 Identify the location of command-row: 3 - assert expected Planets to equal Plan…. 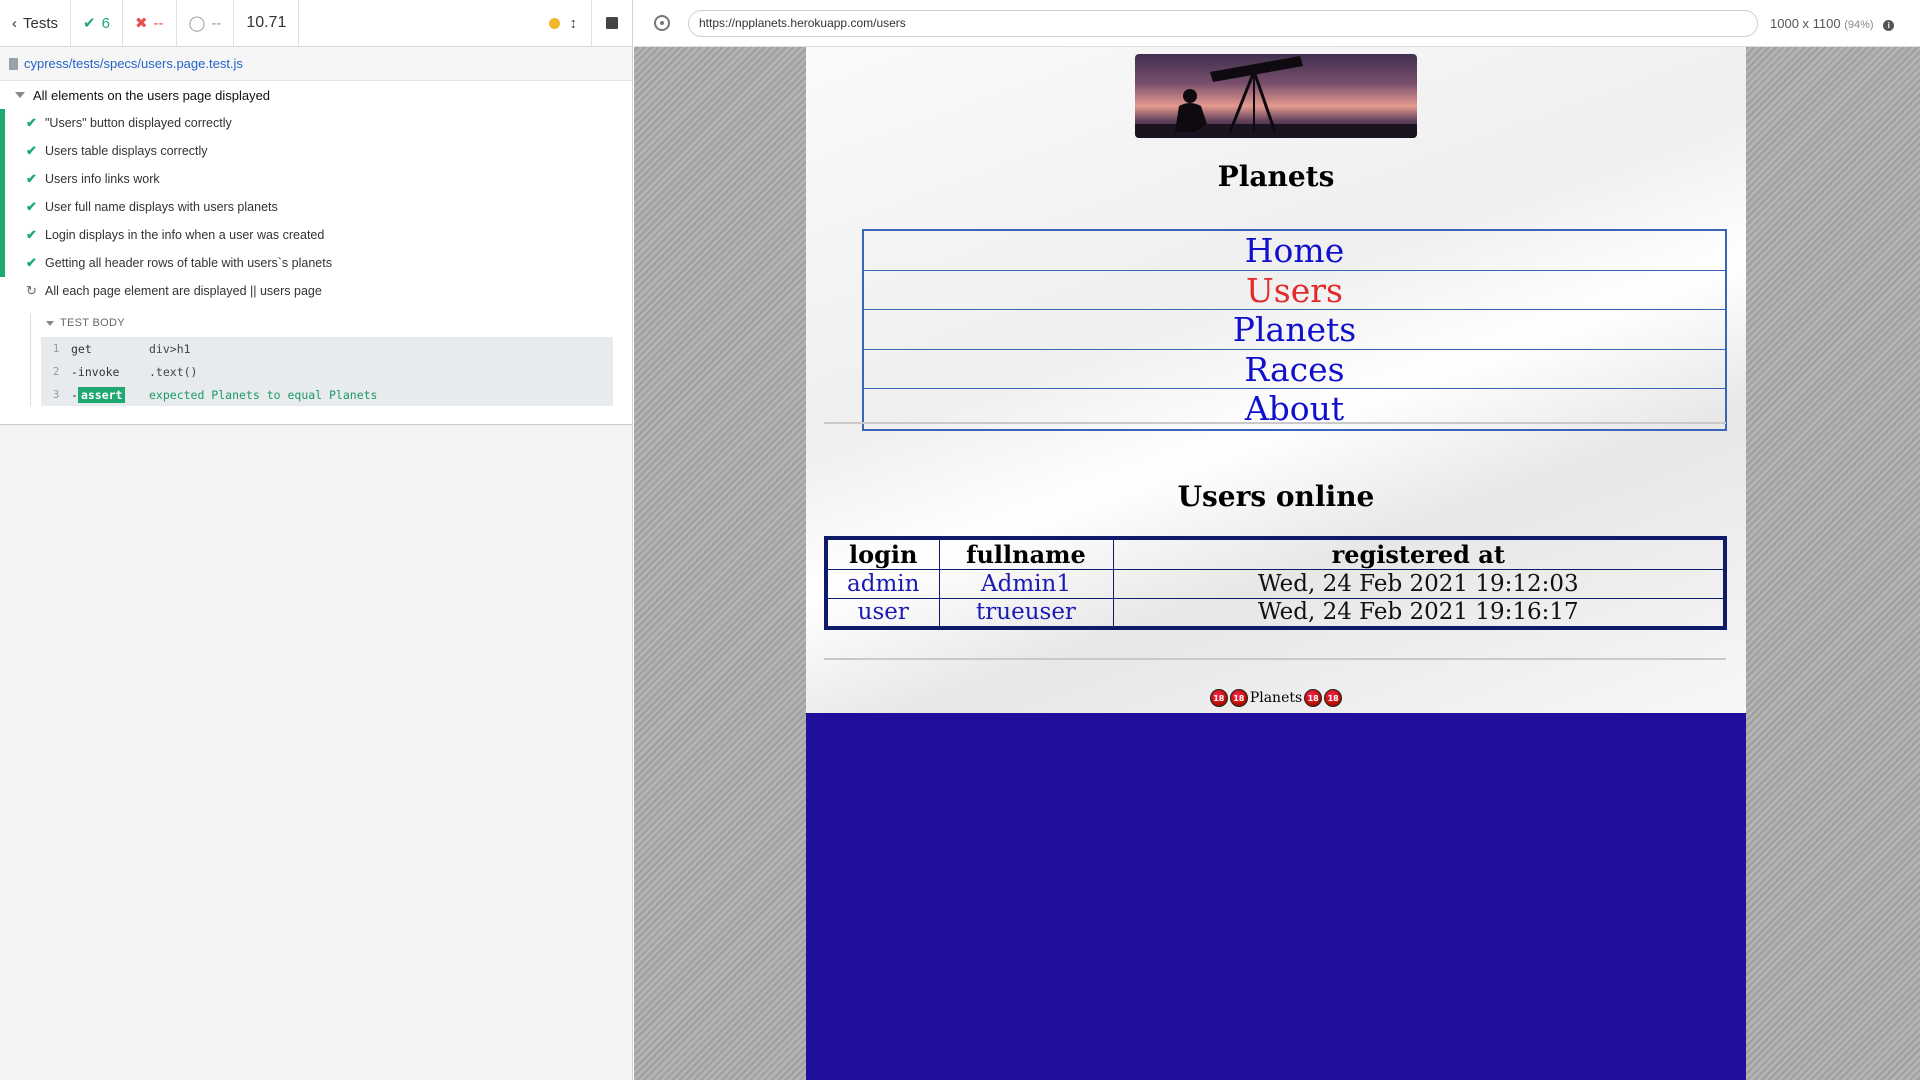
(327, 394).